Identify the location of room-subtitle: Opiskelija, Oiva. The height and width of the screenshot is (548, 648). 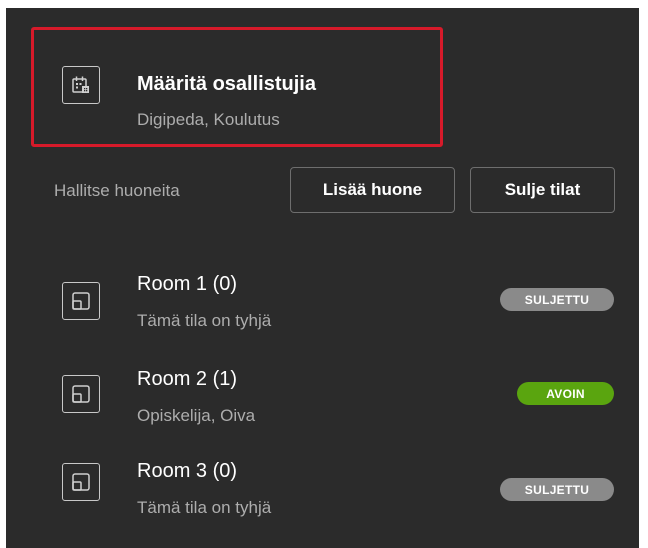
(196, 415).